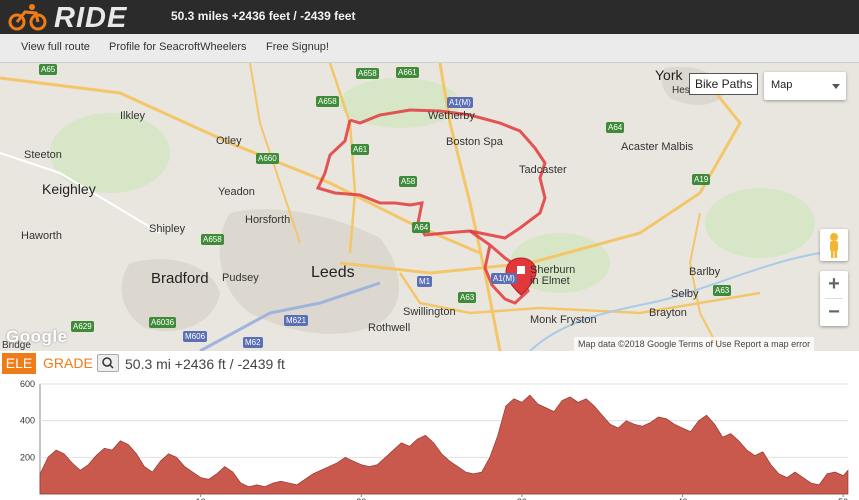  Describe the element at coordinates (701, 179) in the screenshot. I see `road-label: A19` at that location.